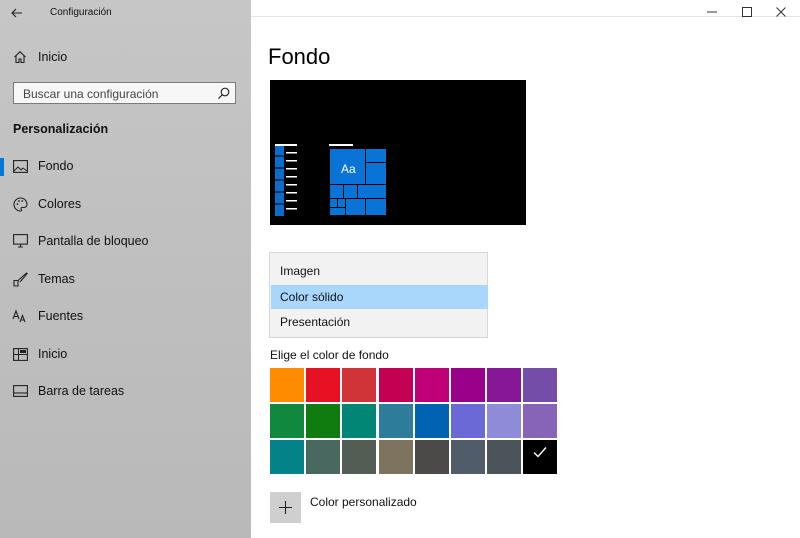  What do you see at coordinates (20, 166) in the screenshot?
I see `picture-icon` at bounding box center [20, 166].